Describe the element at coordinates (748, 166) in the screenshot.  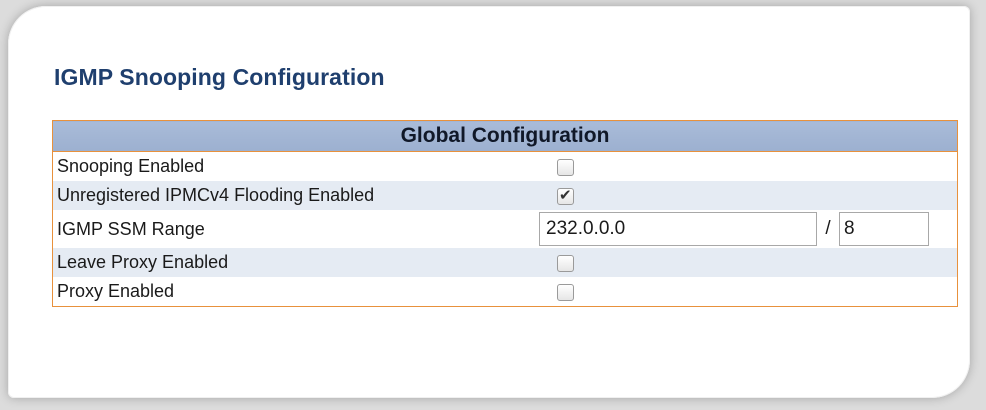
I see `snooping-enabled-cell` at that location.